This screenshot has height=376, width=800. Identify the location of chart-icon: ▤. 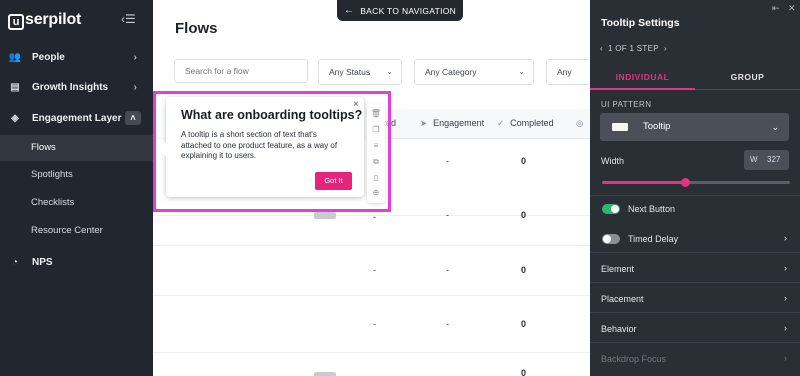
(15, 87).